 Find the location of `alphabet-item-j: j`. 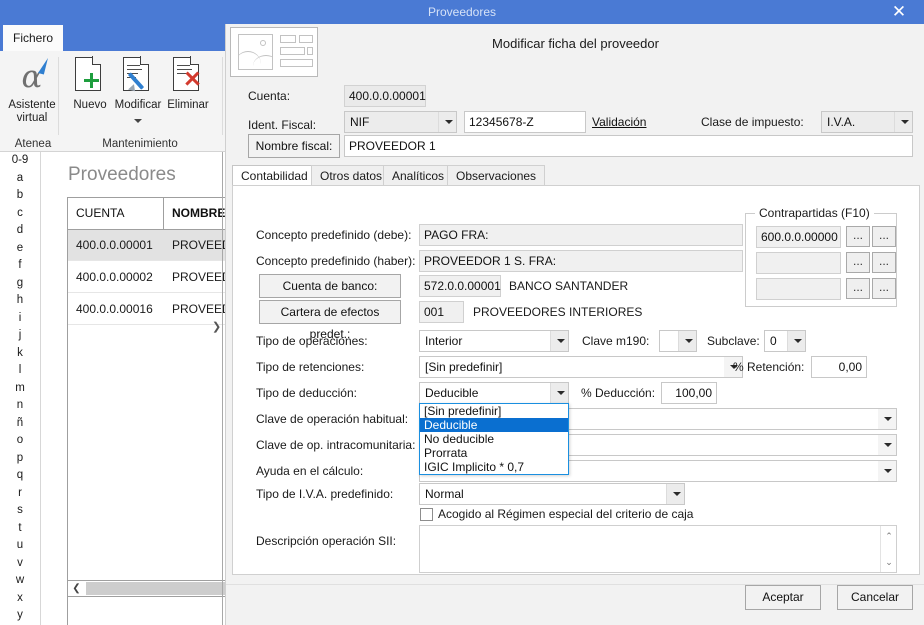

alphabet-item-j: j is located at coordinates (20, 336).